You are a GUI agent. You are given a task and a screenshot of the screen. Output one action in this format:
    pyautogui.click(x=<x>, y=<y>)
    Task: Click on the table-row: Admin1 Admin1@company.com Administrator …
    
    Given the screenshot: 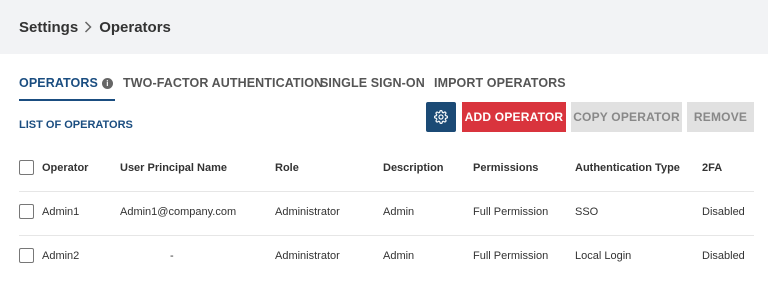 What is the action you would take?
    pyautogui.click(x=386, y=214)
    